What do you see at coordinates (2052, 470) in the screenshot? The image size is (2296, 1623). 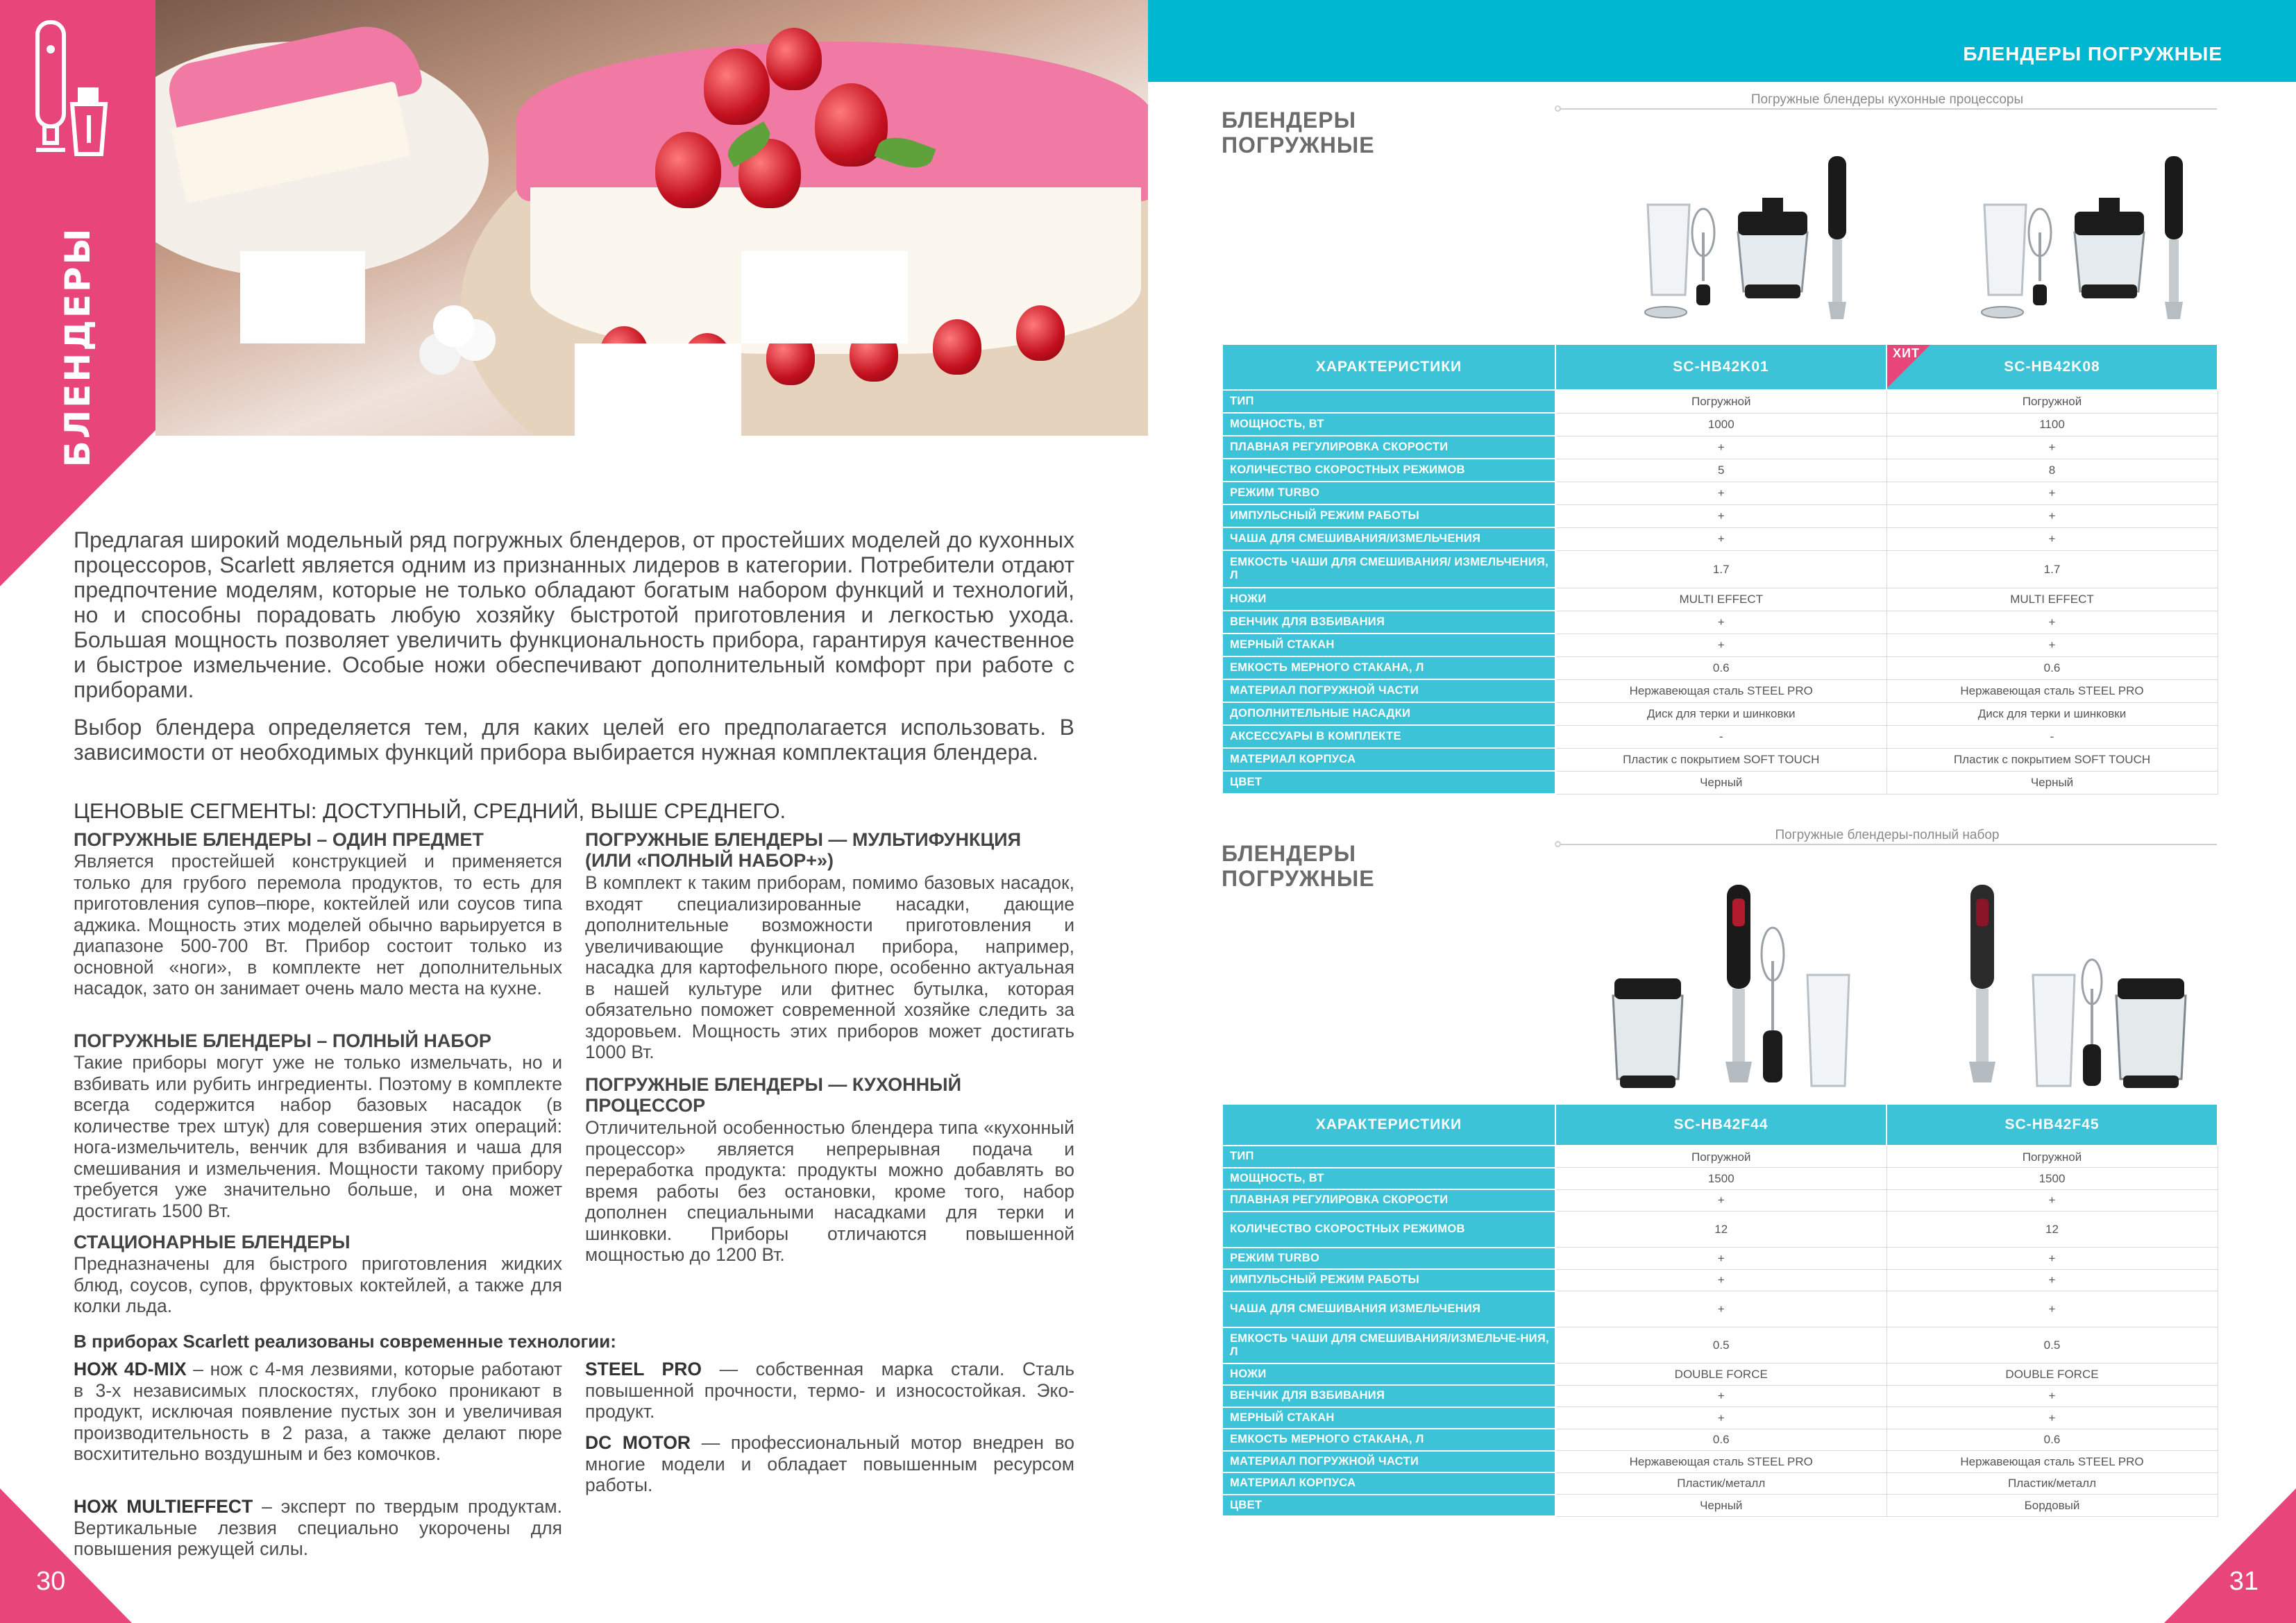 I see `spec-value: 8` at bounding box center [2052, 470].